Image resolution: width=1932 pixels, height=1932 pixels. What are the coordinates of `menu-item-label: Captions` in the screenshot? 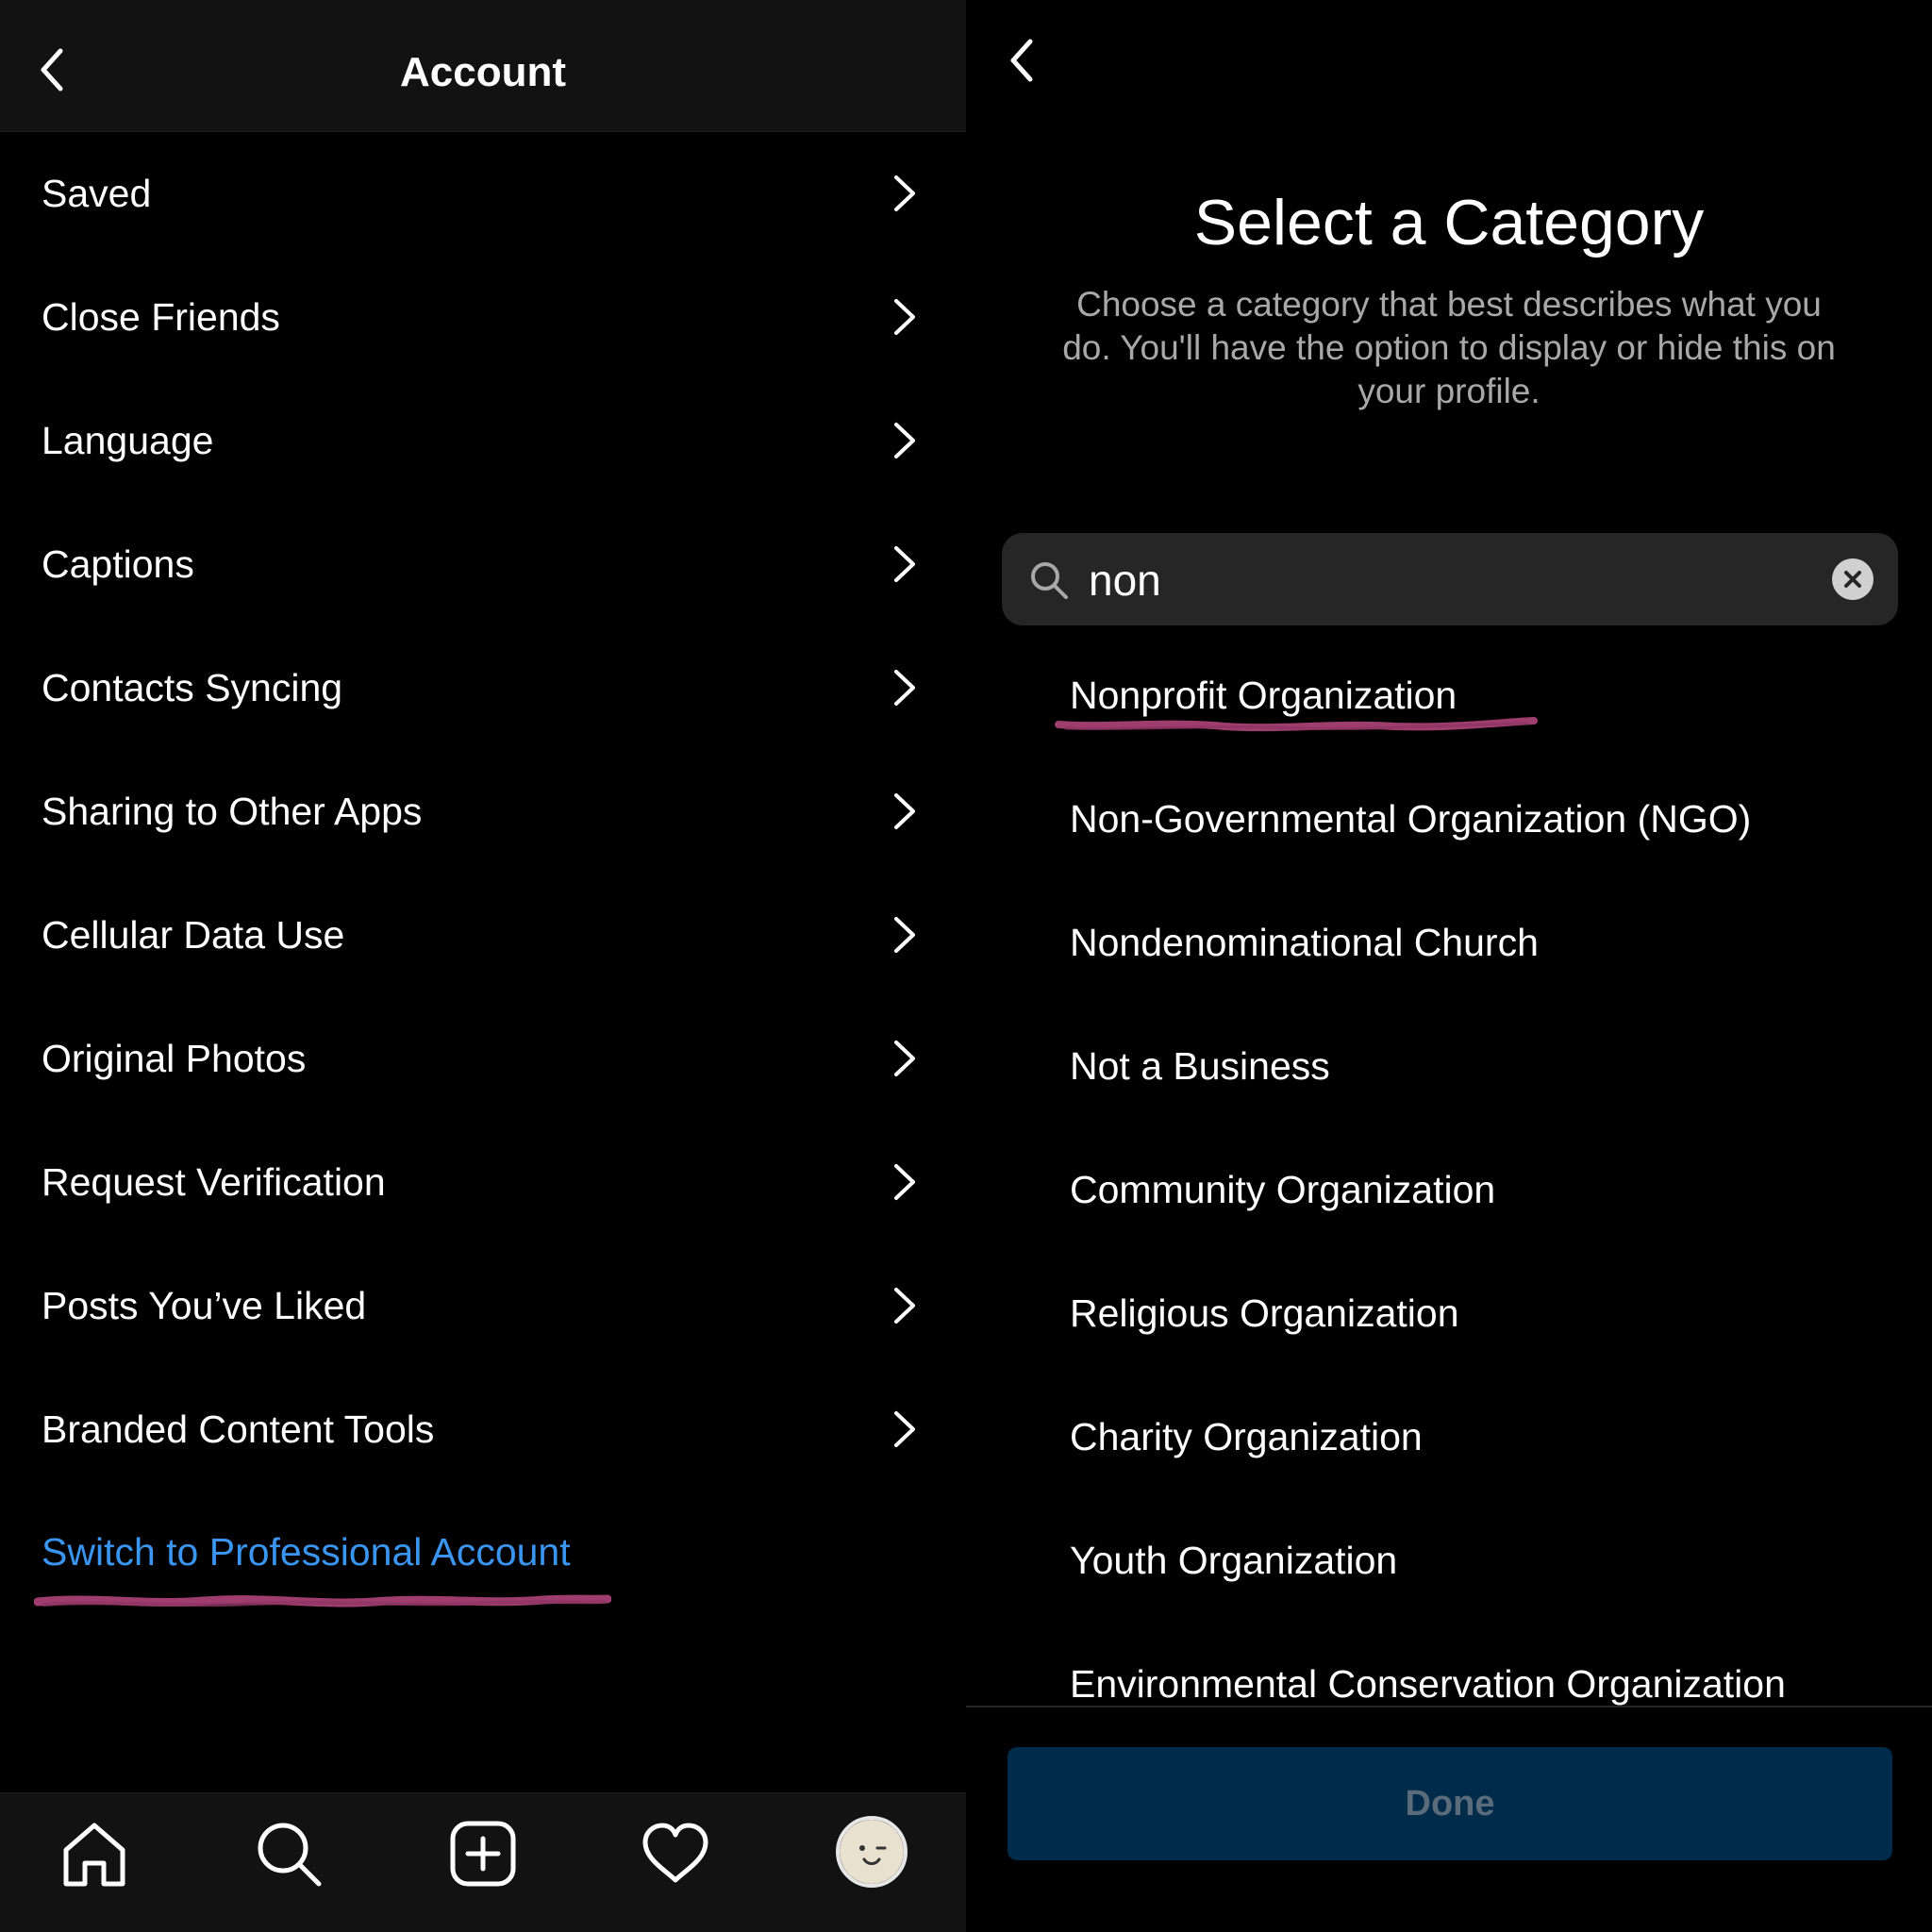 It's located at (118, 564).